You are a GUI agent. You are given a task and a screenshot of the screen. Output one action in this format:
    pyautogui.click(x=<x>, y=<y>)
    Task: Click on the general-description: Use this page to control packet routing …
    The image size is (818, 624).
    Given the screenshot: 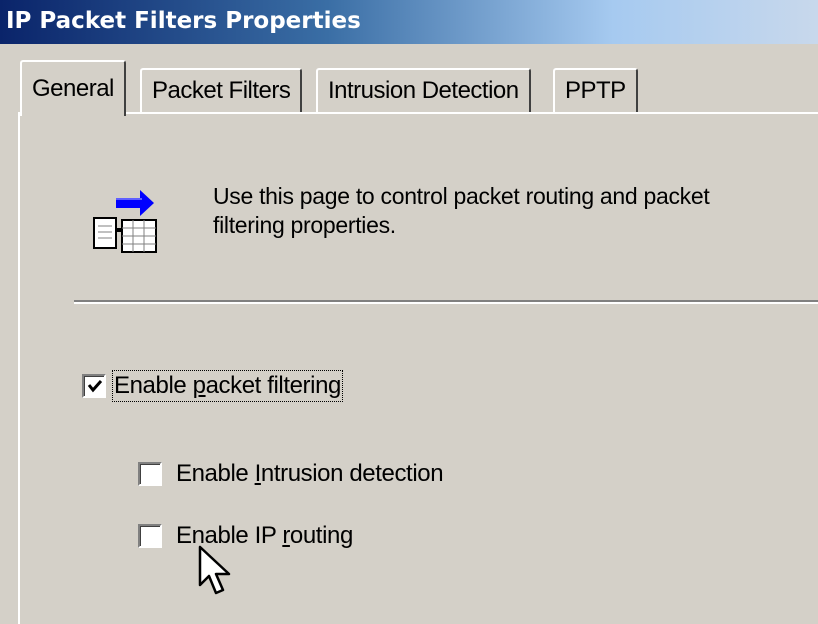 What is the action you would take?
    pyautogui.click(x=513, y=211)
    